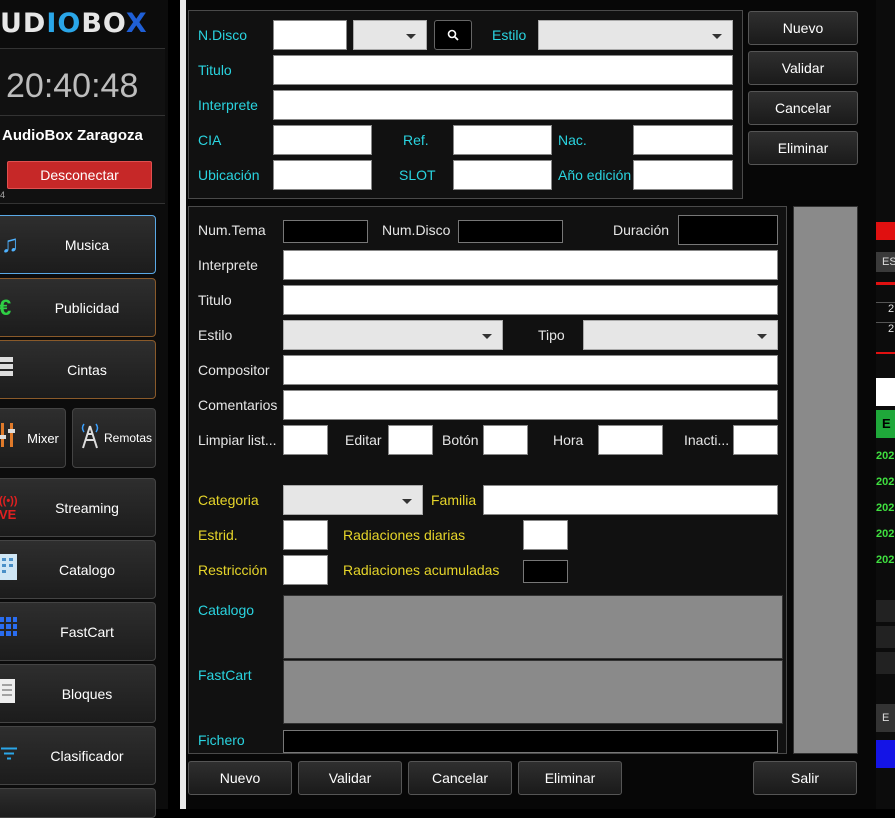 The image size is (895, 818). Describe the element at coordinates (78, 369) in the screenshot. I see `sidebar-item-cintas: Cintas` at that location.